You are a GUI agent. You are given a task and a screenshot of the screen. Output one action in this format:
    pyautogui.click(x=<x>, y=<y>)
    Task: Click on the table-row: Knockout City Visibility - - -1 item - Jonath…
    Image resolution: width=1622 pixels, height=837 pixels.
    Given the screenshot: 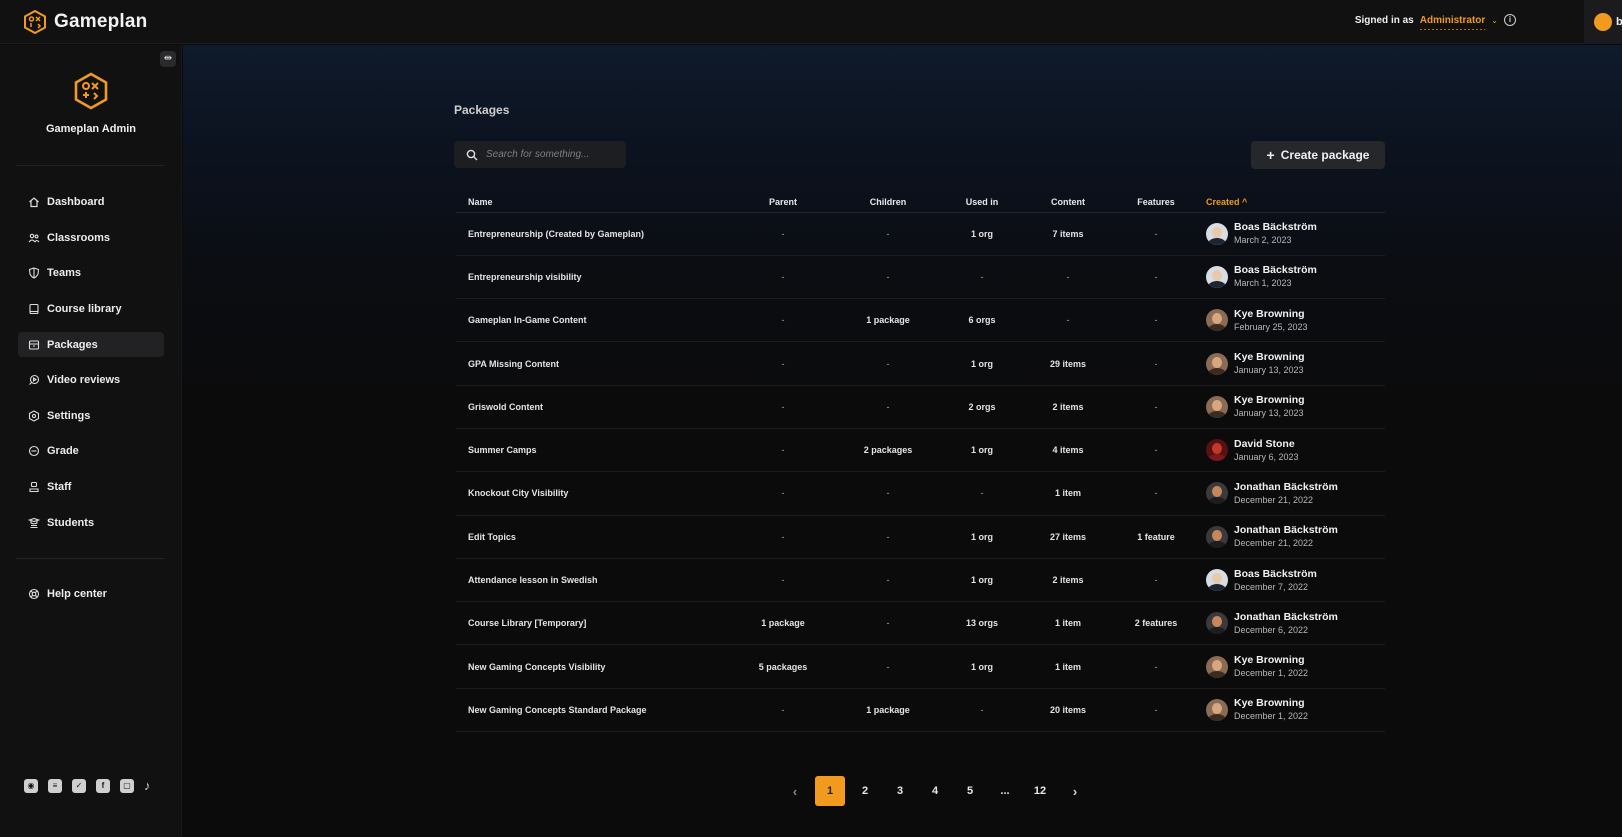 What is the action you would take?
    pyautogui.click(x=920, y=493)
    